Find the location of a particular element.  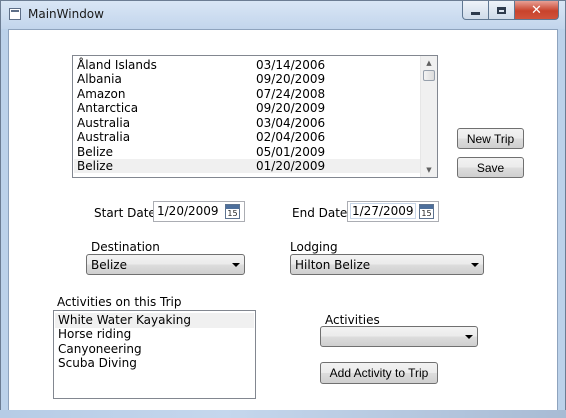

end-date-label: End Date: is located at coordinates (322, 213).